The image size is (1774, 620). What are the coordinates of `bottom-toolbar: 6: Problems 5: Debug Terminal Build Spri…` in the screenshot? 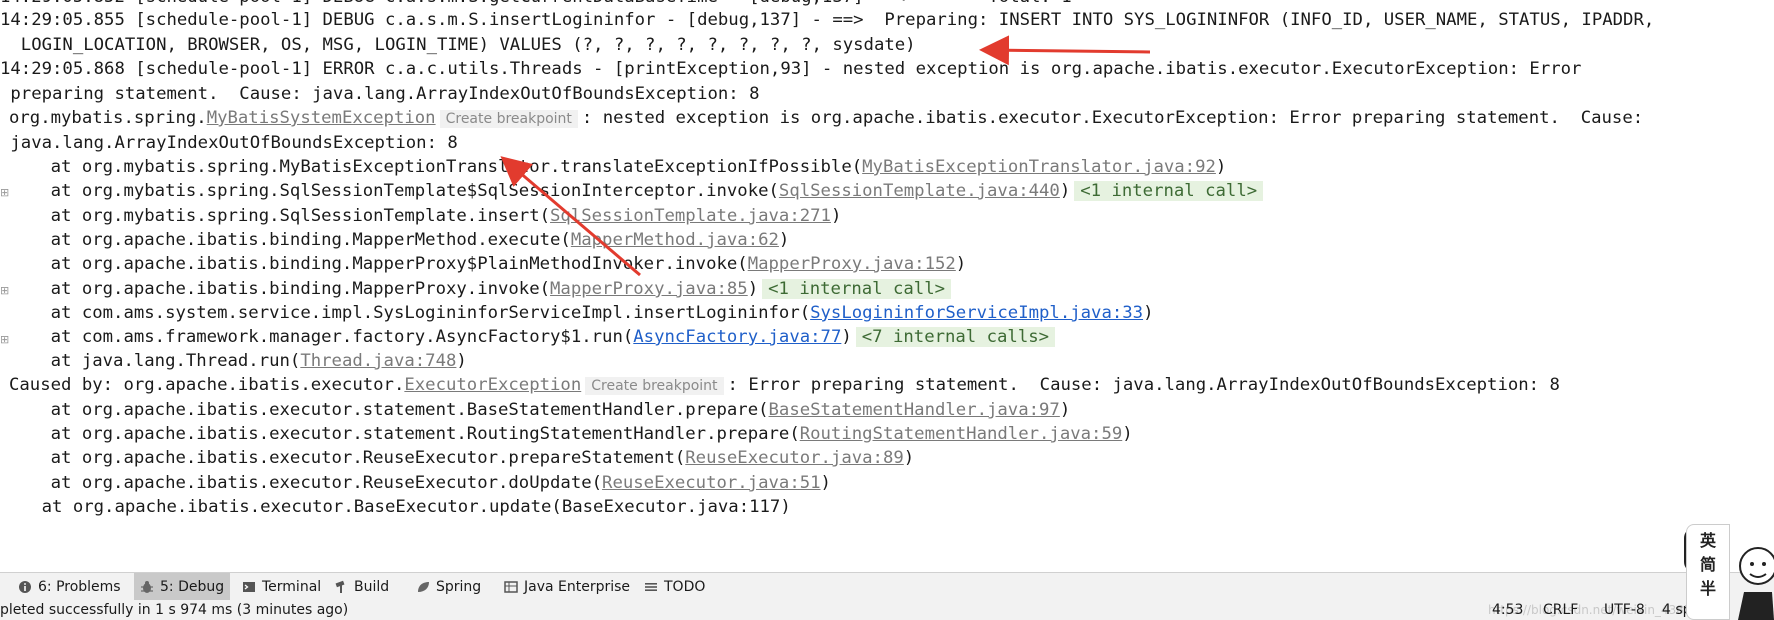 It's located at (887, 586).